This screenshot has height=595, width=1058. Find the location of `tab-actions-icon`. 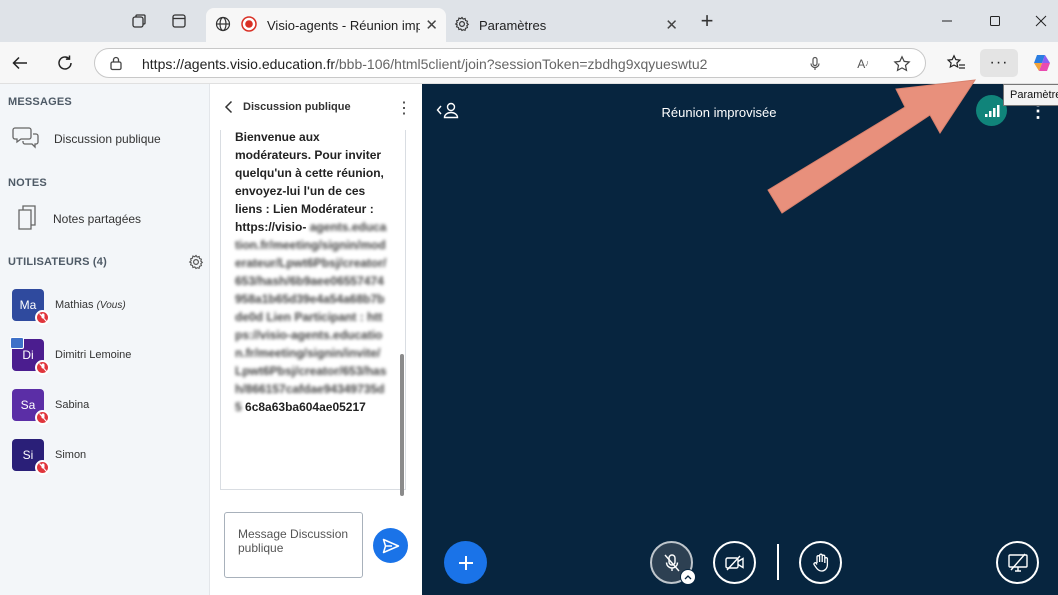

tab-actions-icon is located at coordinates (179, 21).